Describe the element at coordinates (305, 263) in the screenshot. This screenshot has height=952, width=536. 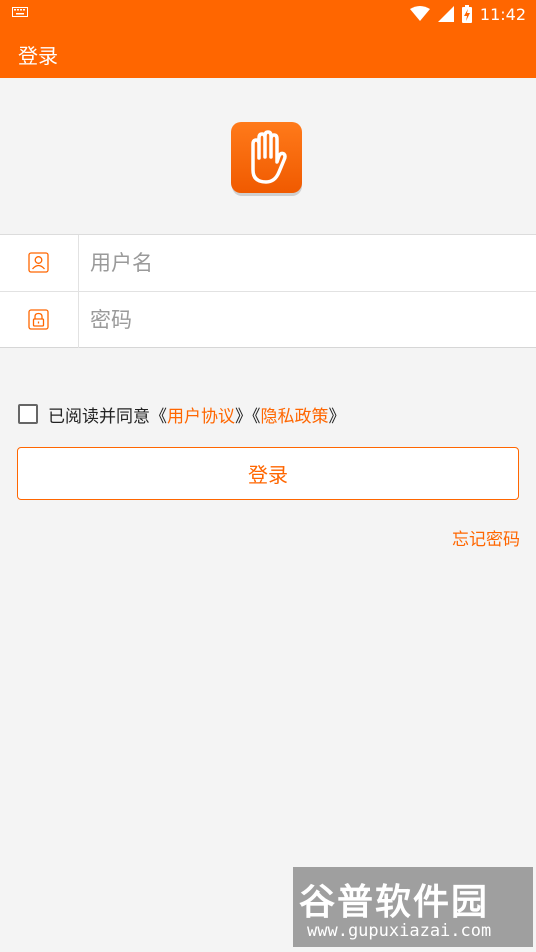
I see `username-input` at that location.